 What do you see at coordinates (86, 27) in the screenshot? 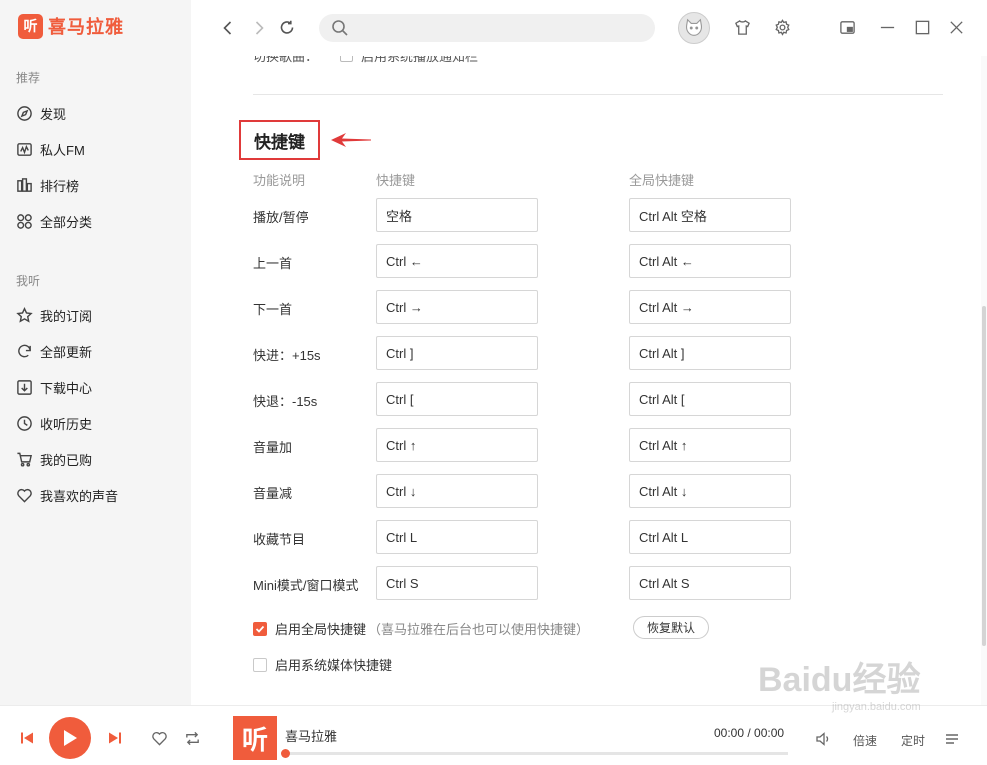
I see `logo-text: 喜马拉雅` at bounding box center [86, 27].